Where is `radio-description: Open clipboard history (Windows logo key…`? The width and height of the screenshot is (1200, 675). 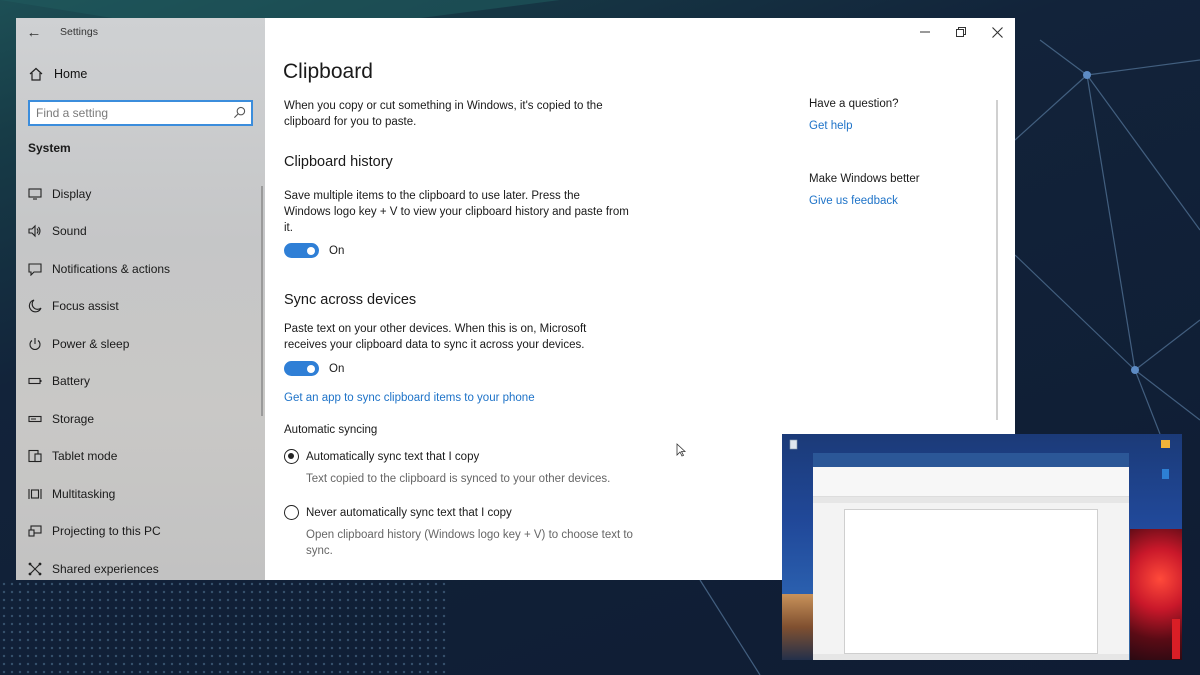 radio-description: Open clipboard history (Windows logo key… is located at coordinates (469, 543).